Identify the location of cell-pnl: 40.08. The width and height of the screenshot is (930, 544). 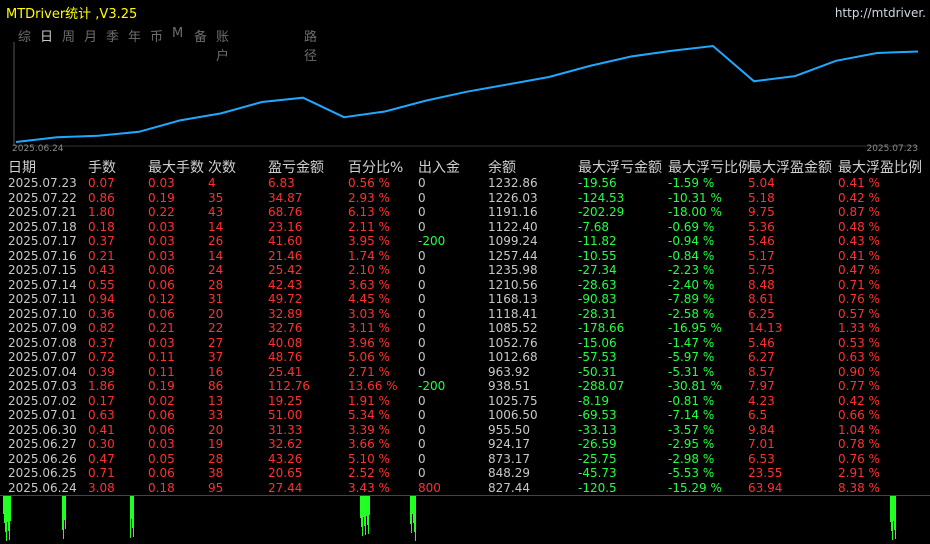
(285, 342).